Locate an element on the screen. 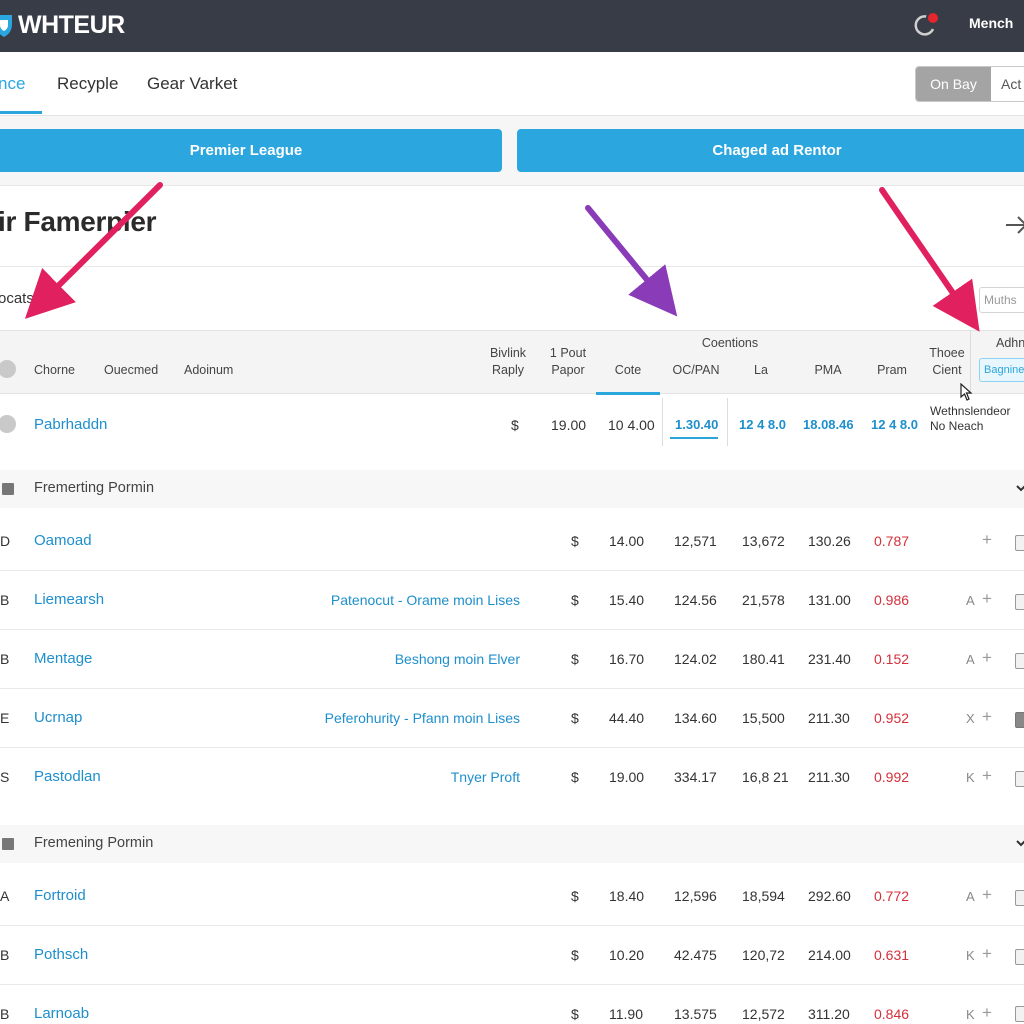  row-name: Fortroid is located at coordinates (60, 895).